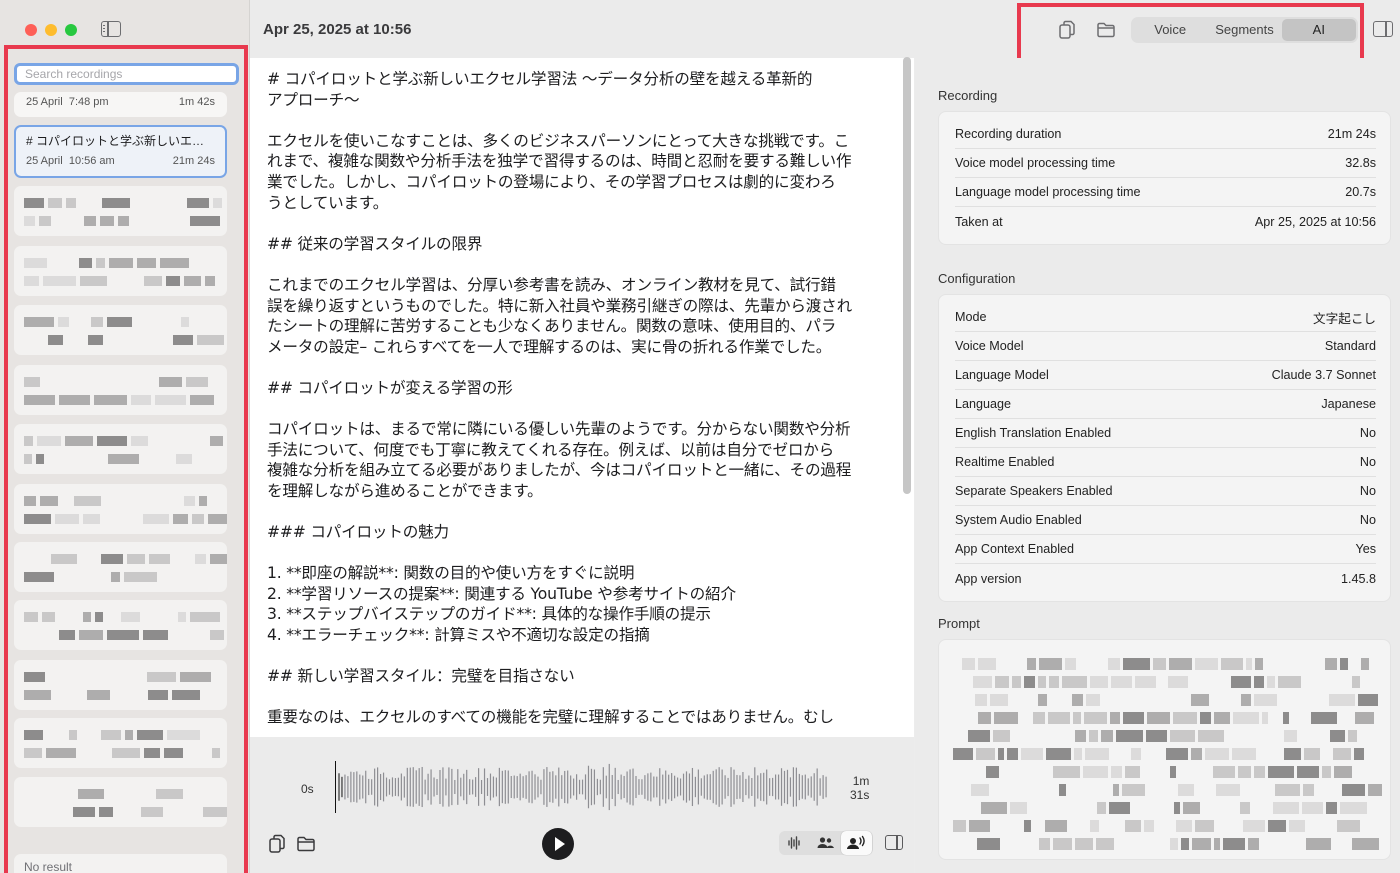 This screenshot has width=1400, height=873. I want to click on inspector-toggle-icon, so click(1383, 29).